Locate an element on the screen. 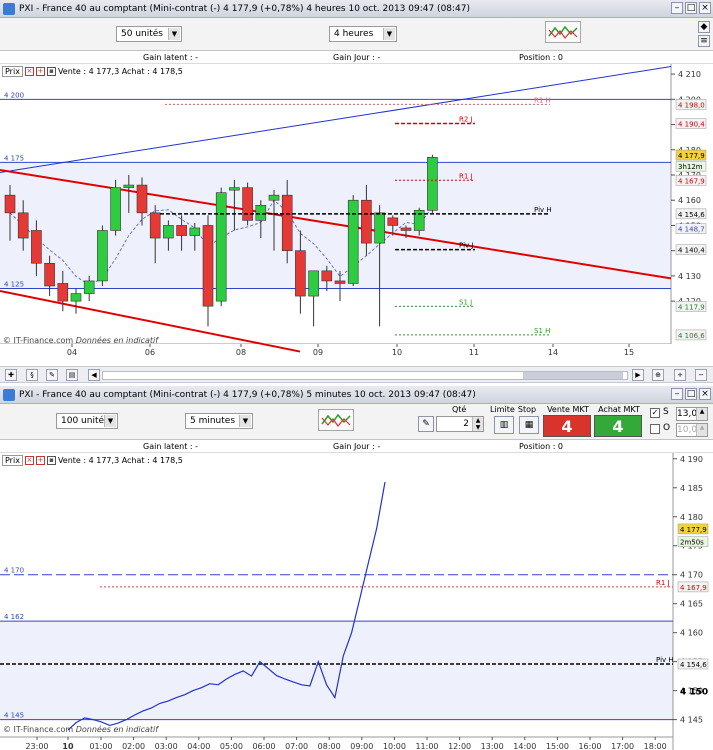 The image size is (713, 750). y-tick-label: 4 130 is located at coordinates (689, 276).